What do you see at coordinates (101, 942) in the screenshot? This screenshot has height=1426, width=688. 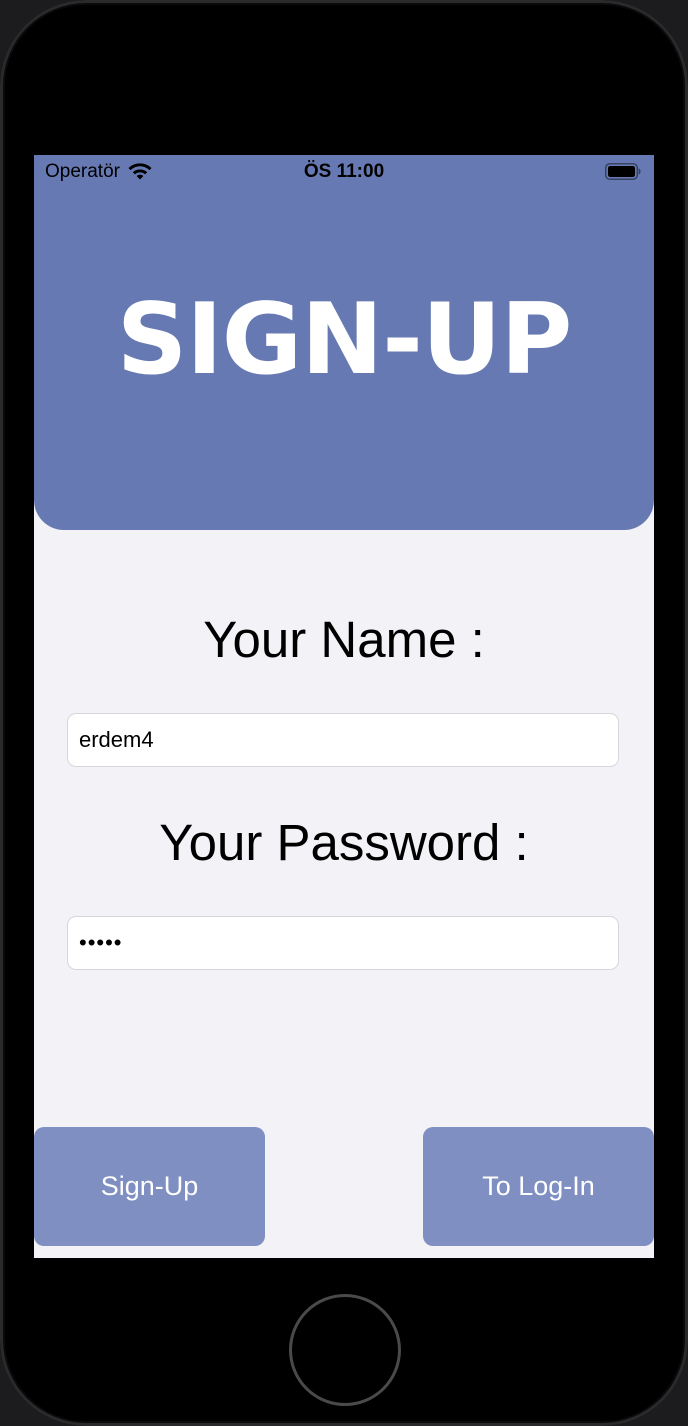 I see `password-mask: •••••` at bounding box center [101, 942].